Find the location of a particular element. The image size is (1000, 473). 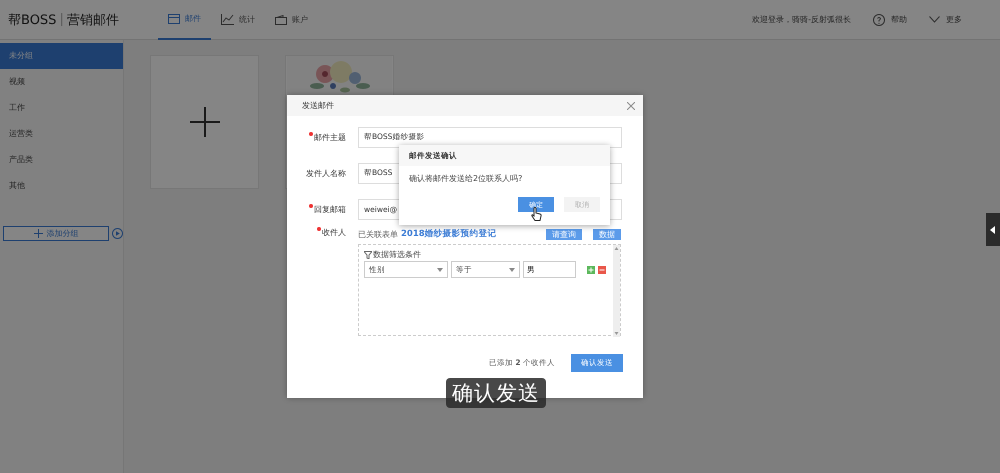

more-link: 更多 is located at coordinates (945, 19).